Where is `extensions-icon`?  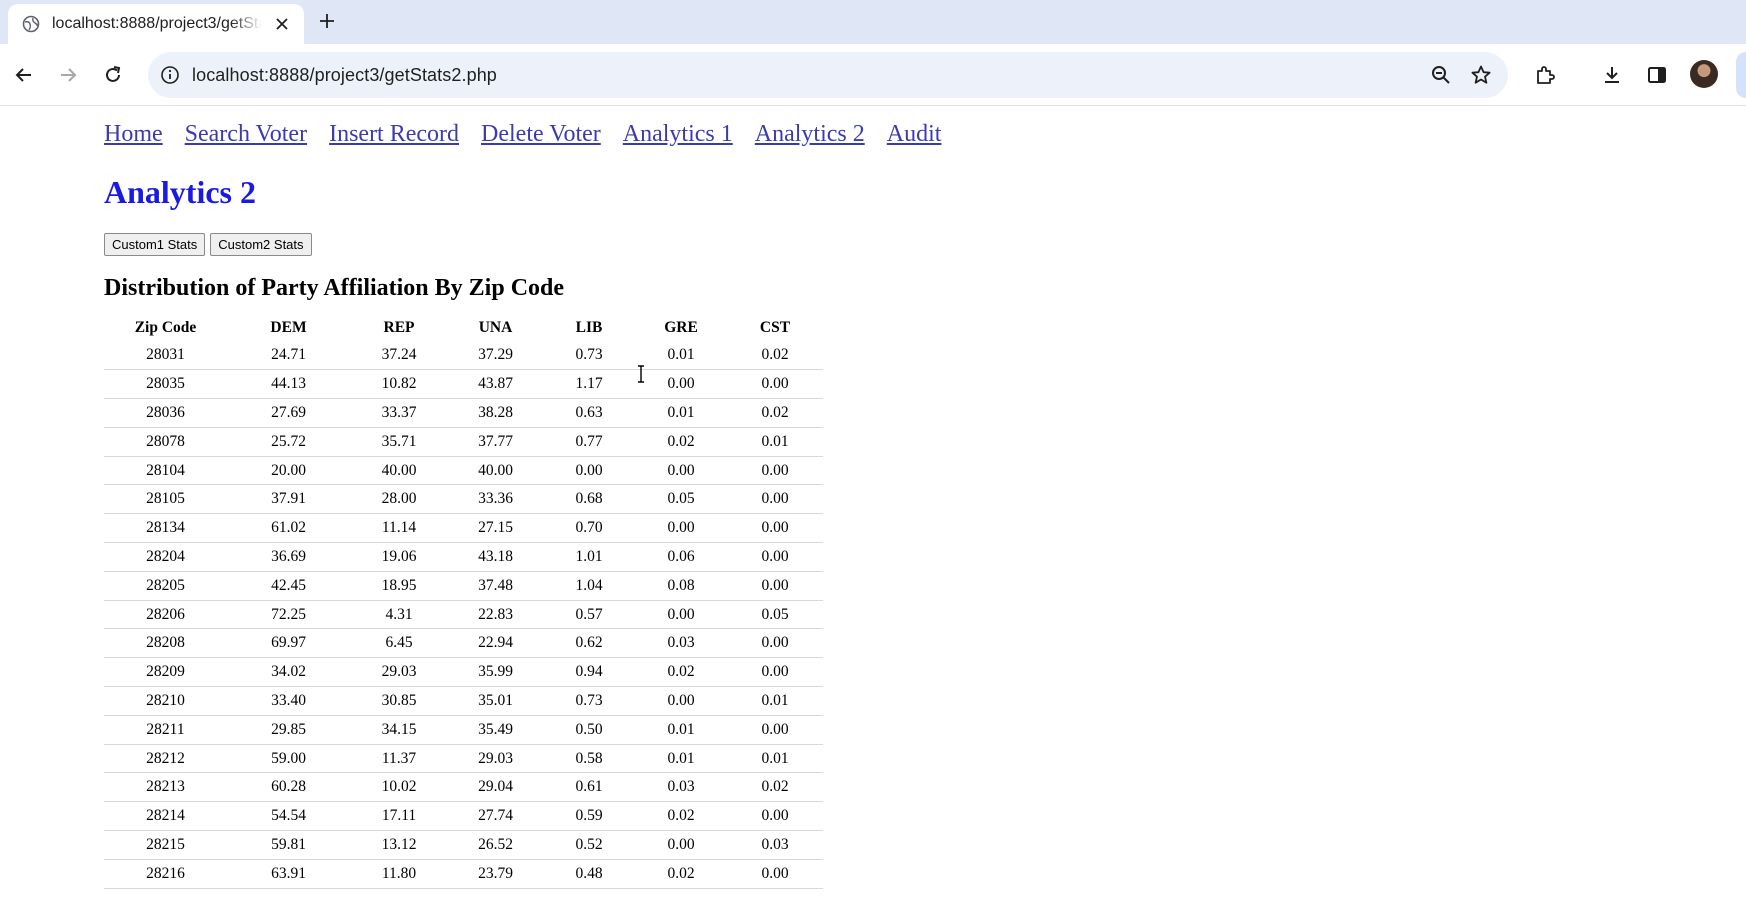
extensions-icon is located at coordinates (1545, 75).